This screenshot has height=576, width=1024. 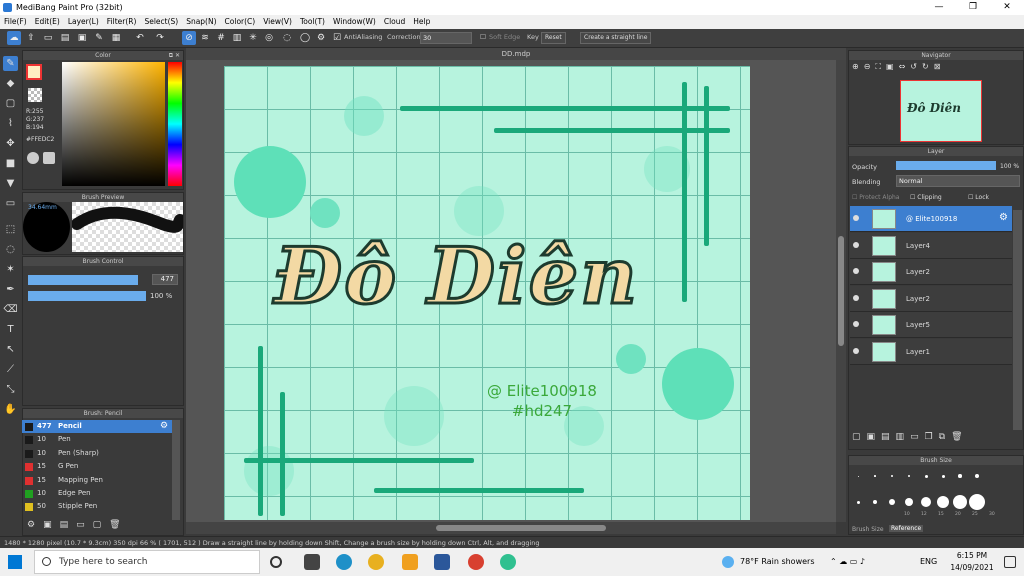 I want to click on new-halftone-icon: ▣, so click(x=871, y=439).